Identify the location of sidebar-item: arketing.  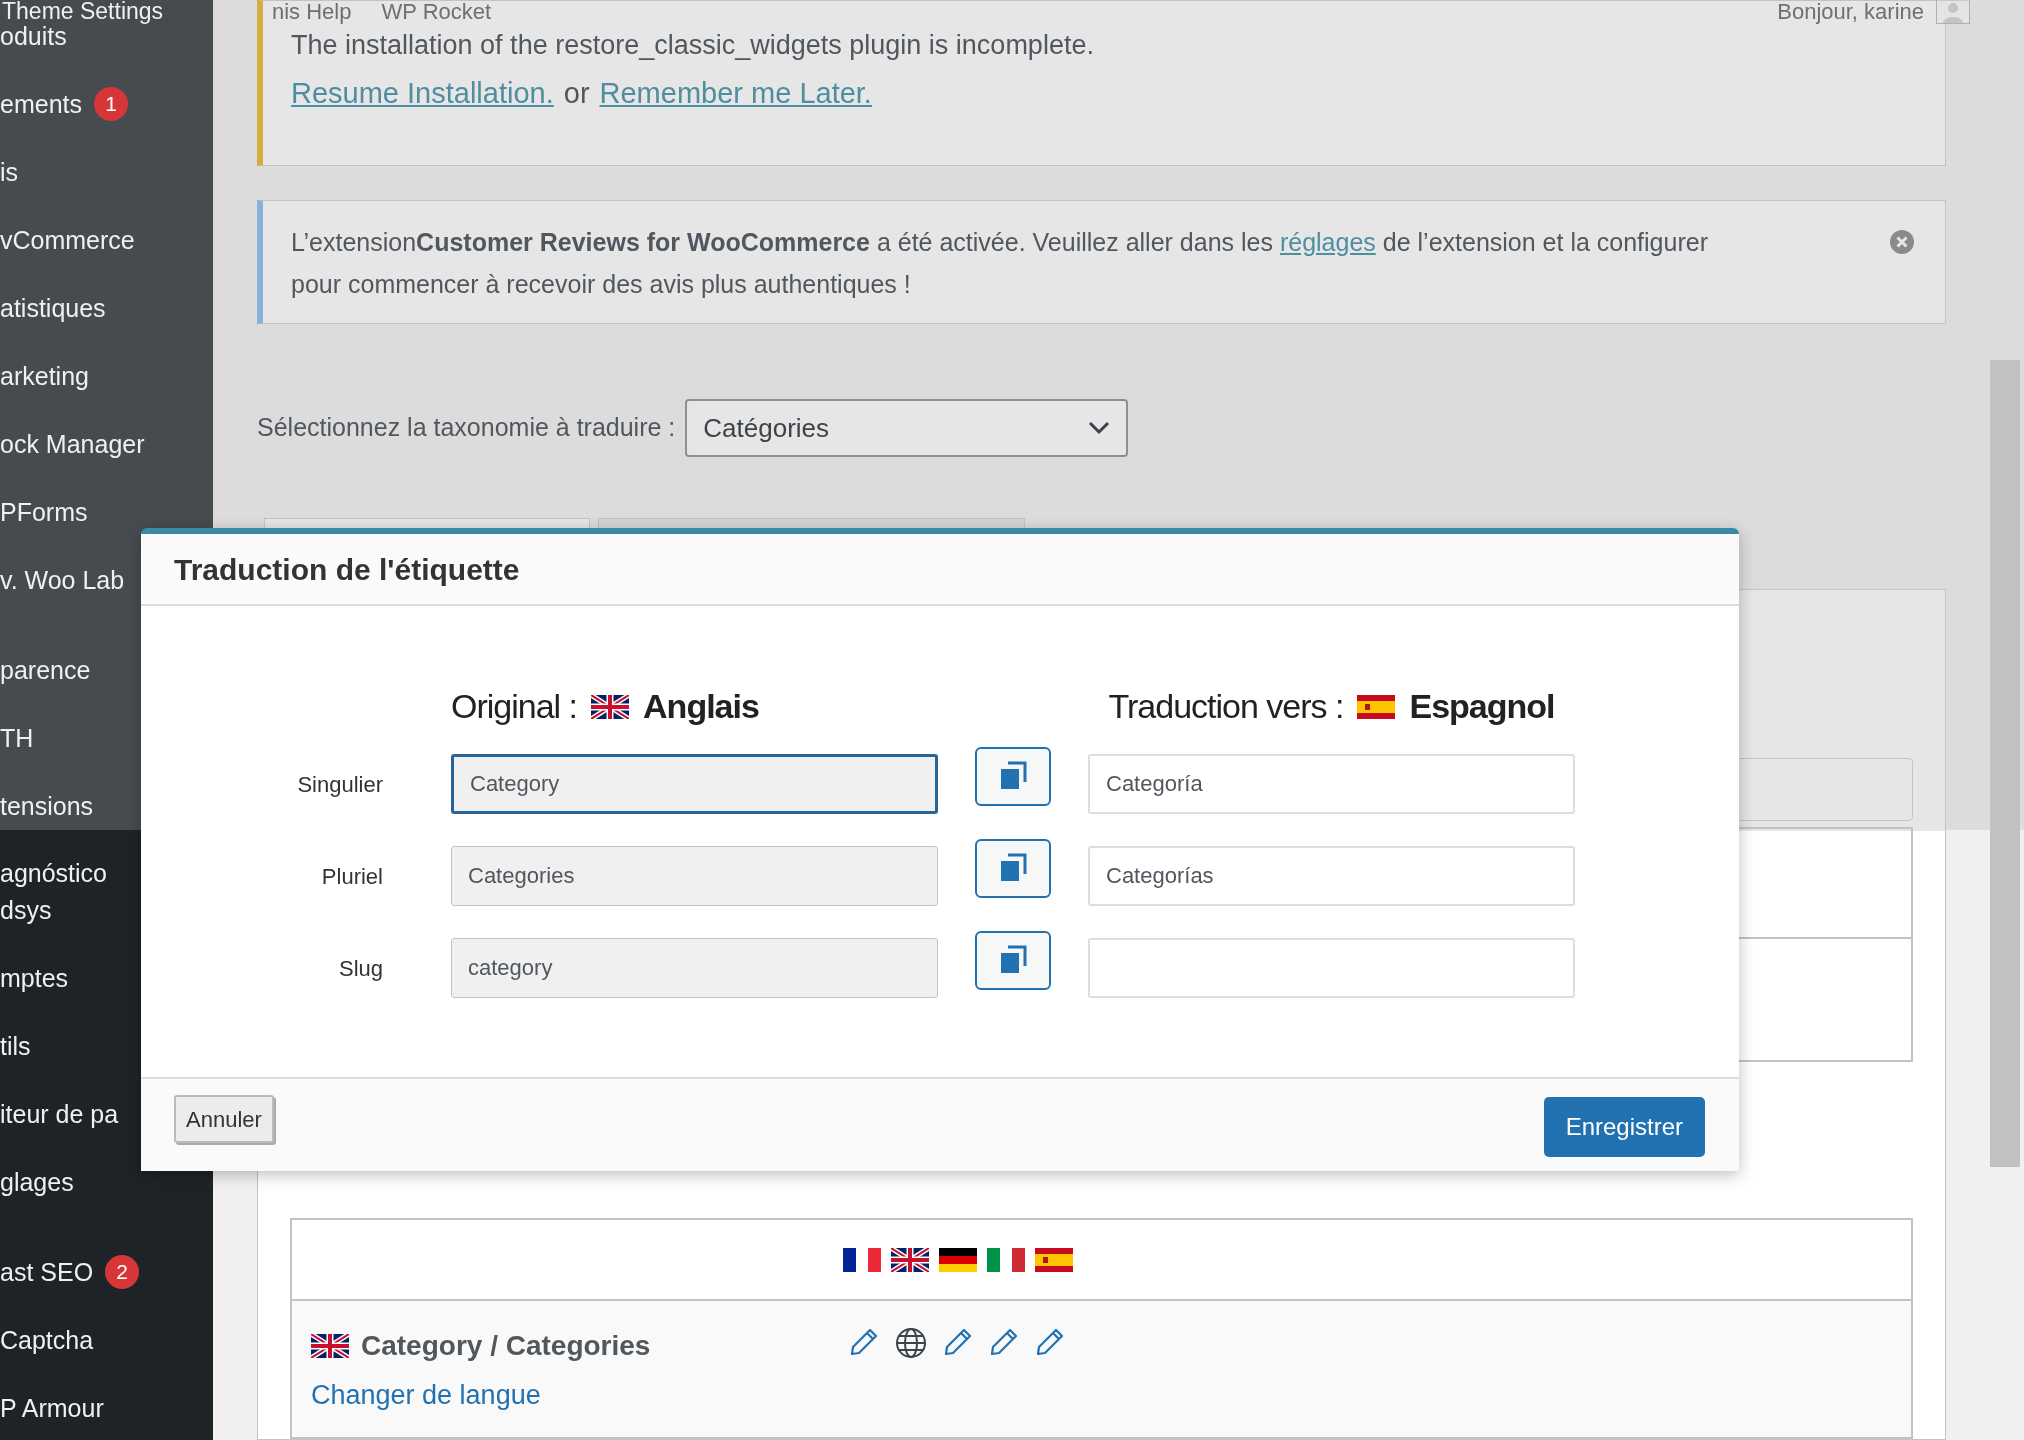
(44, 376).